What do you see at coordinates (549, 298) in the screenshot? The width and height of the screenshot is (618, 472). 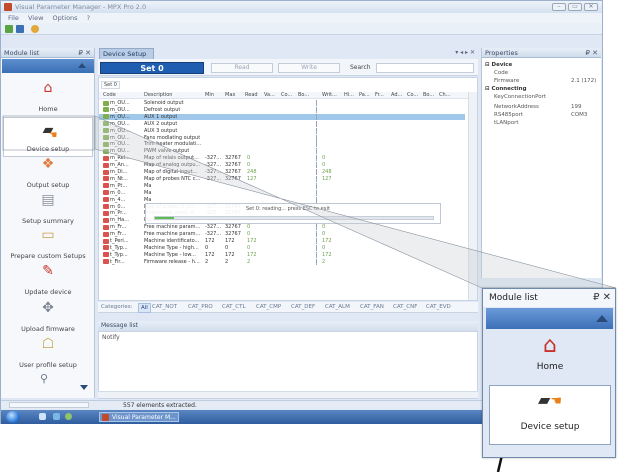 I see `zoom-module-list-header: Module list ₽ ✕` at bounding box center [549, 298].